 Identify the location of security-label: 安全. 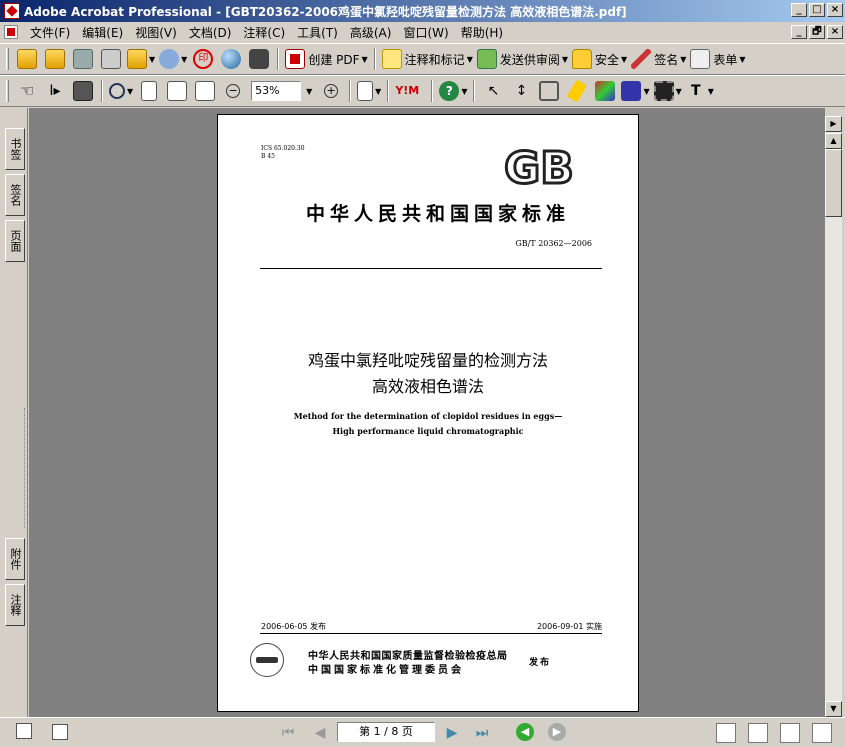
(607, 59).